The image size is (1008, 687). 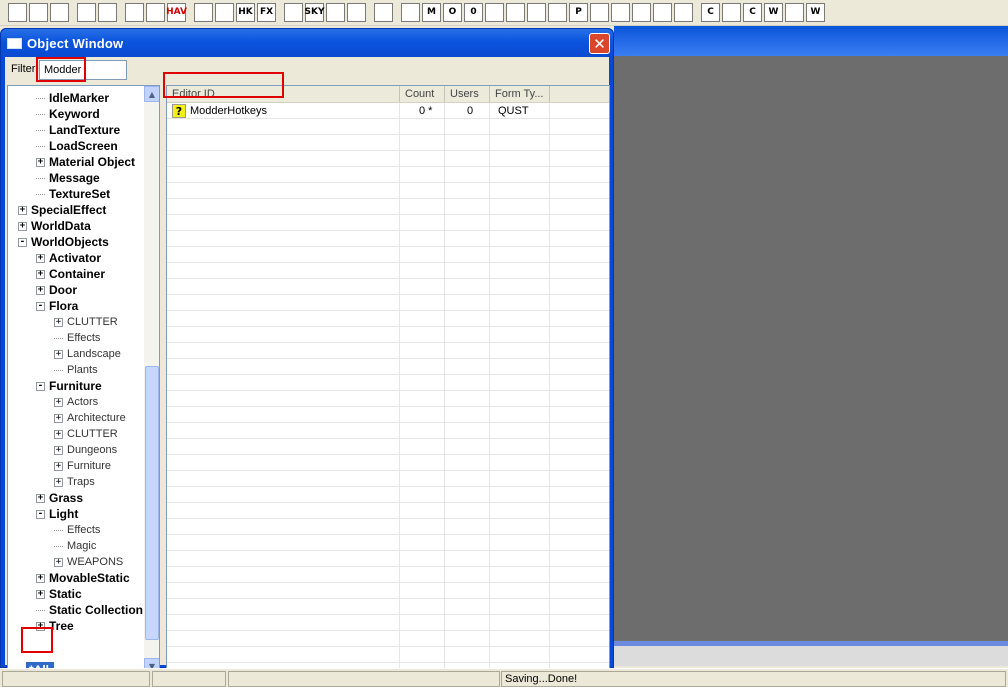 I want to click on tree-item: Plants, so click(x=76, y=370).